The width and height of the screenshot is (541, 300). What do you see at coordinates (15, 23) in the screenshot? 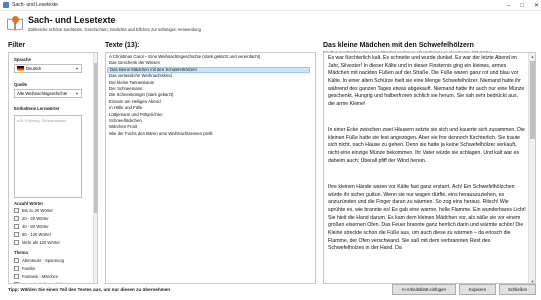
I see `book-flame-logo` at bounding box center [15, 23].